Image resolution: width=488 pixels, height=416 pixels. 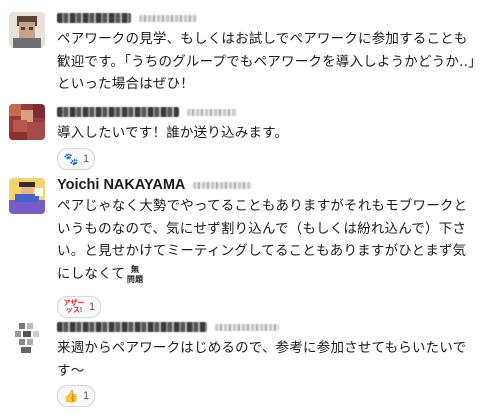 I want to click on emoji-line-2: 問題, so click(x=135, y=279).